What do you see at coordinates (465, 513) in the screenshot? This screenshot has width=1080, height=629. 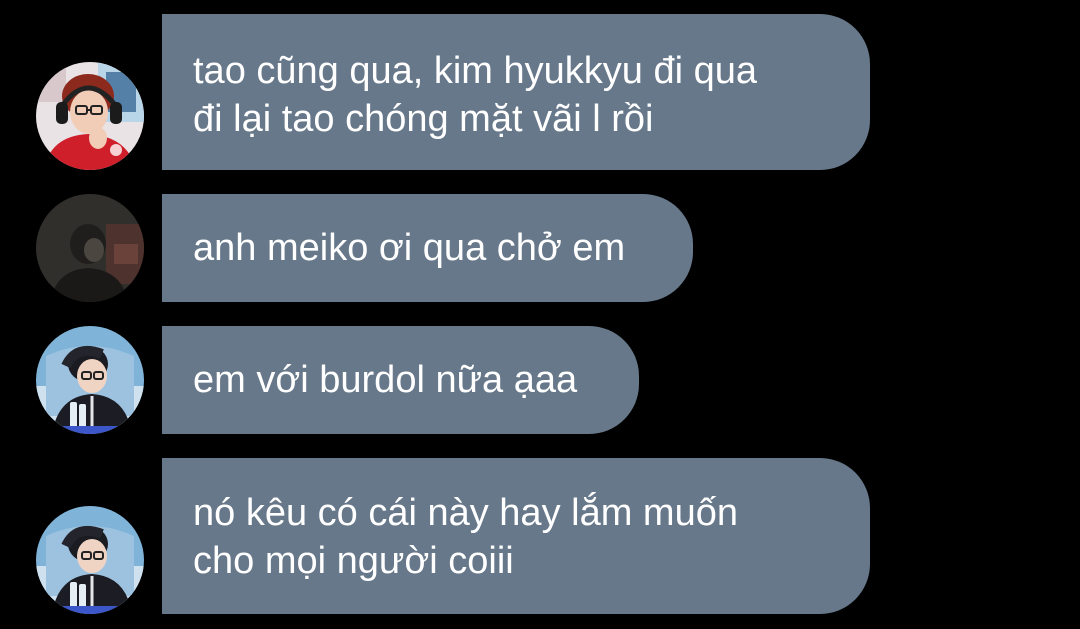 I see `message-text: nó kêu có cái này hay lắm muốn` at bounding box center [465, 513].